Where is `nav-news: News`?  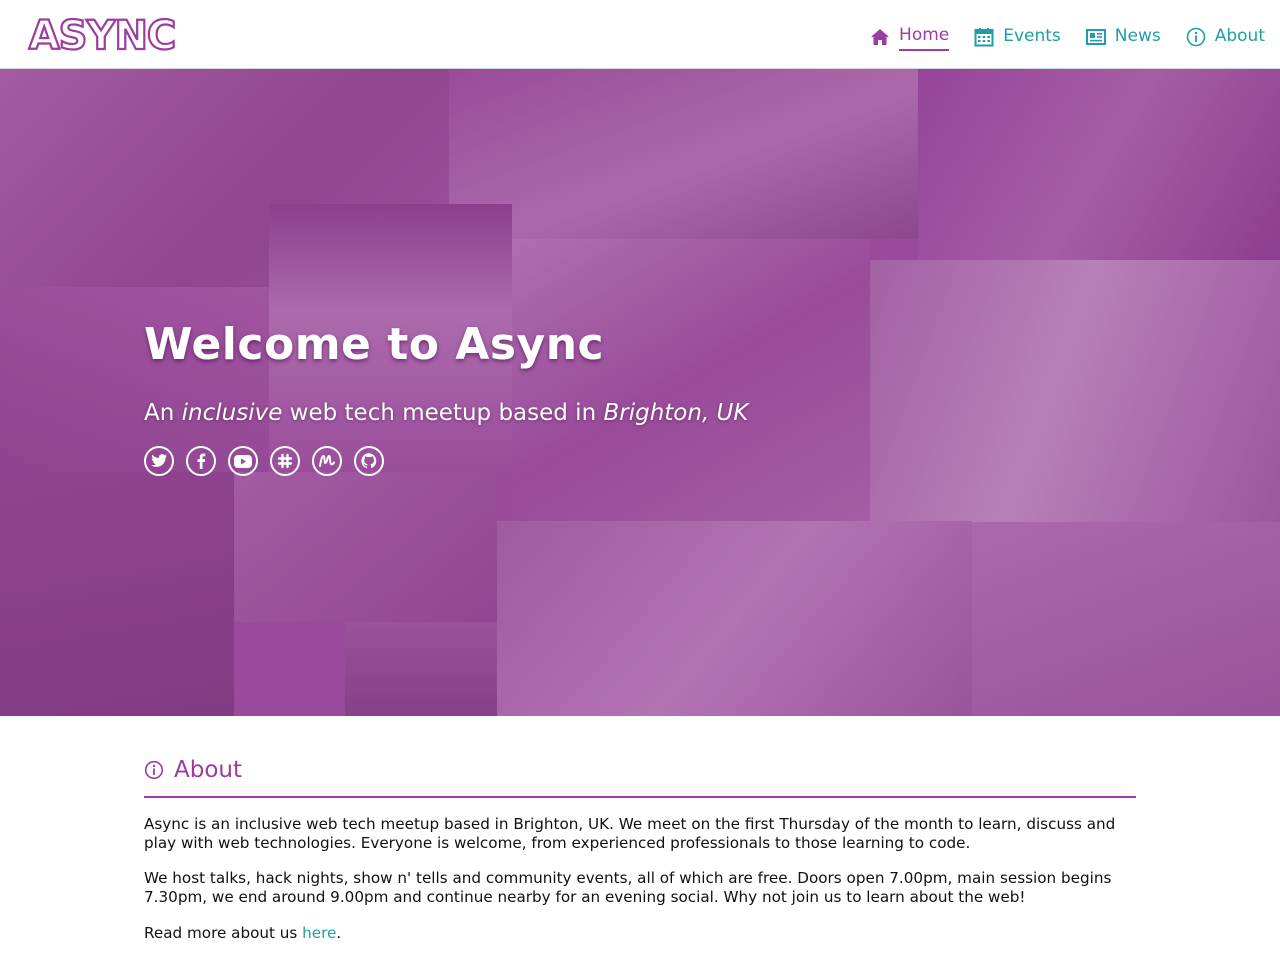
nav-news: News is located at coordinates (1123, 37).